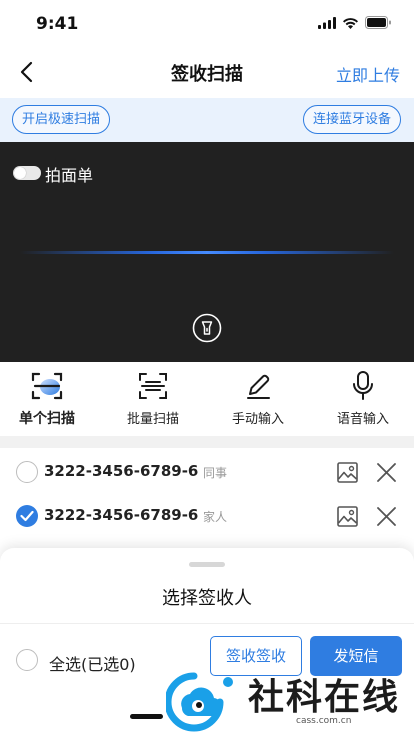 This screenshot has height=736, width=414. Describe the element at coordinates (92, 664) in the screenshot. I see `select-all-label: 全选(已选0)` at that location.